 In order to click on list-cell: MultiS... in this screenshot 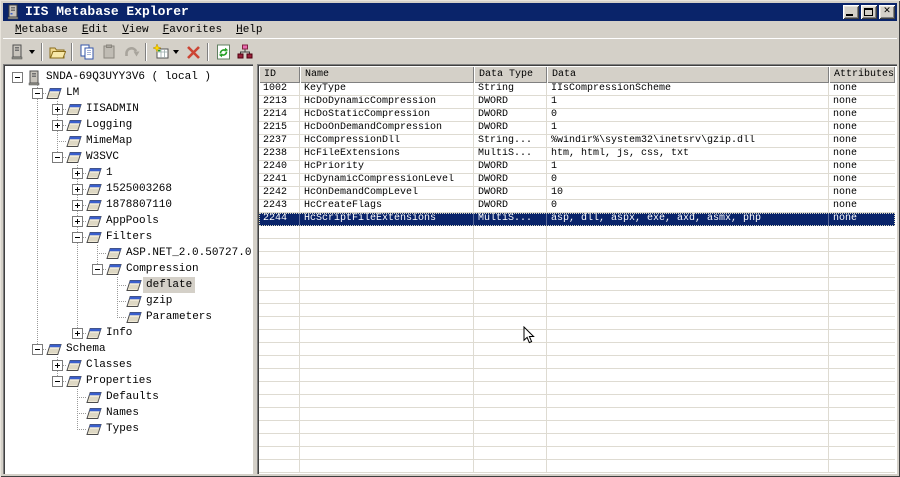, I will do `click(510, 154)`.